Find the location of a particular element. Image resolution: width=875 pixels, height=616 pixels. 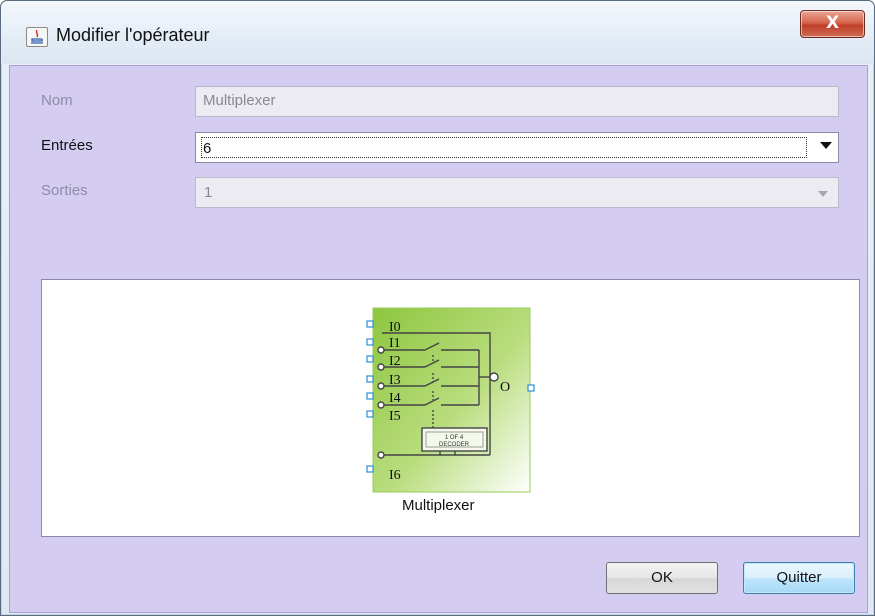

decoder-label-2: DECODER is located at coordinates (454, 445).